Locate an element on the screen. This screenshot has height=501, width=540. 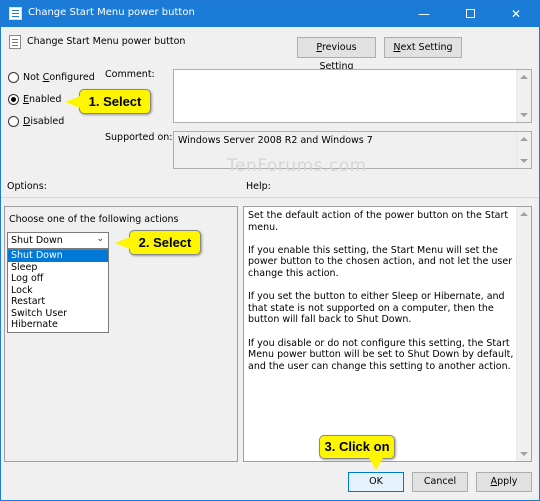
supported-scrollbar is located at coordinates (523, 150).